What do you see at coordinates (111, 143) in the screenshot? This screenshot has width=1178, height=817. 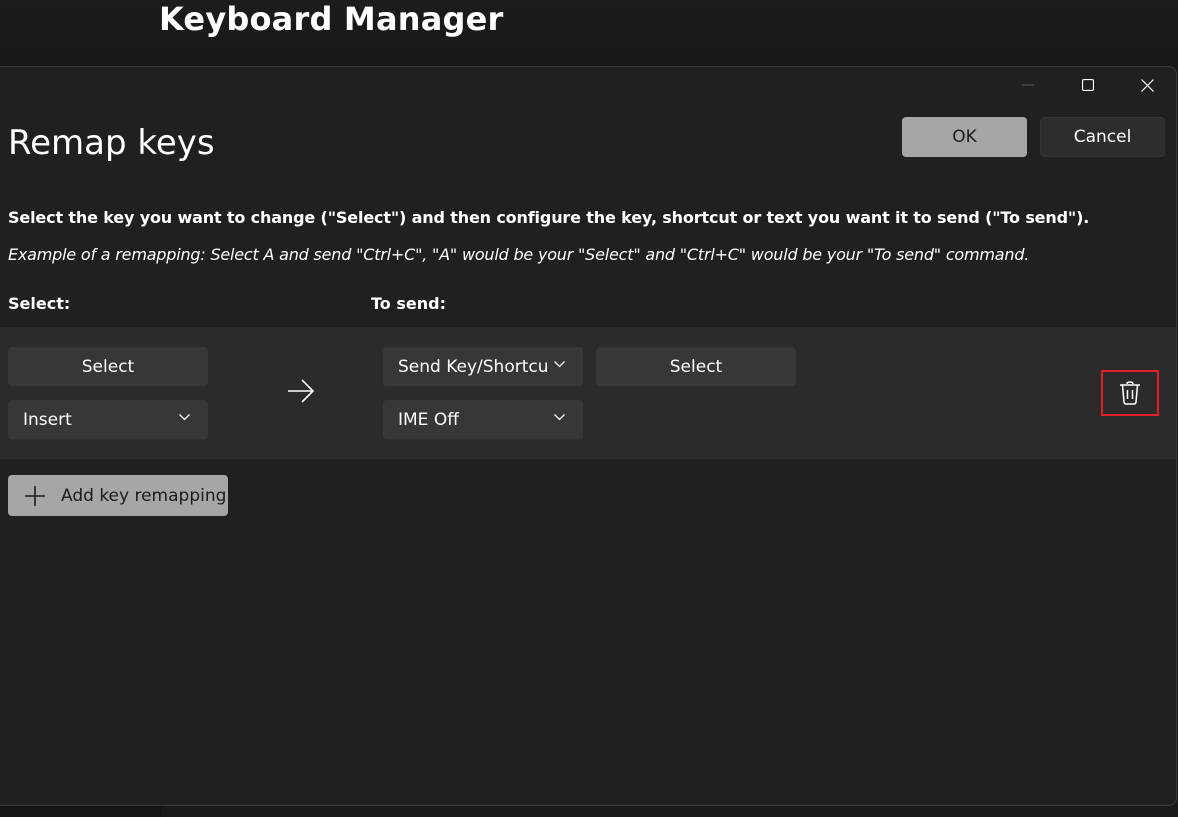 I see `dialog-heading: Remap keys` at bounding box center [111, 143].